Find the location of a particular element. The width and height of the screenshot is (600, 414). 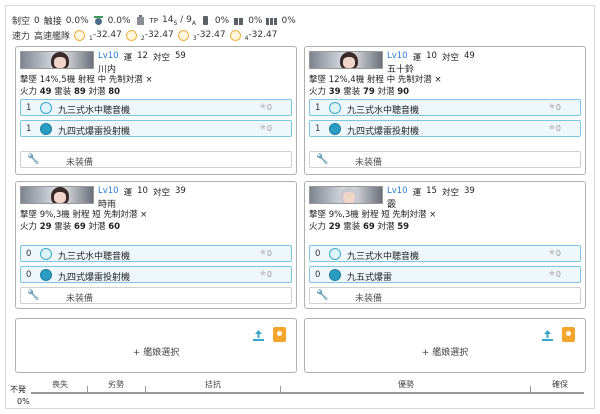

stats-row-2: 速力 高速艦隊 1-32.47 2-32.47 3-32.47 4-32.47 is located at coordinates (144, 35).